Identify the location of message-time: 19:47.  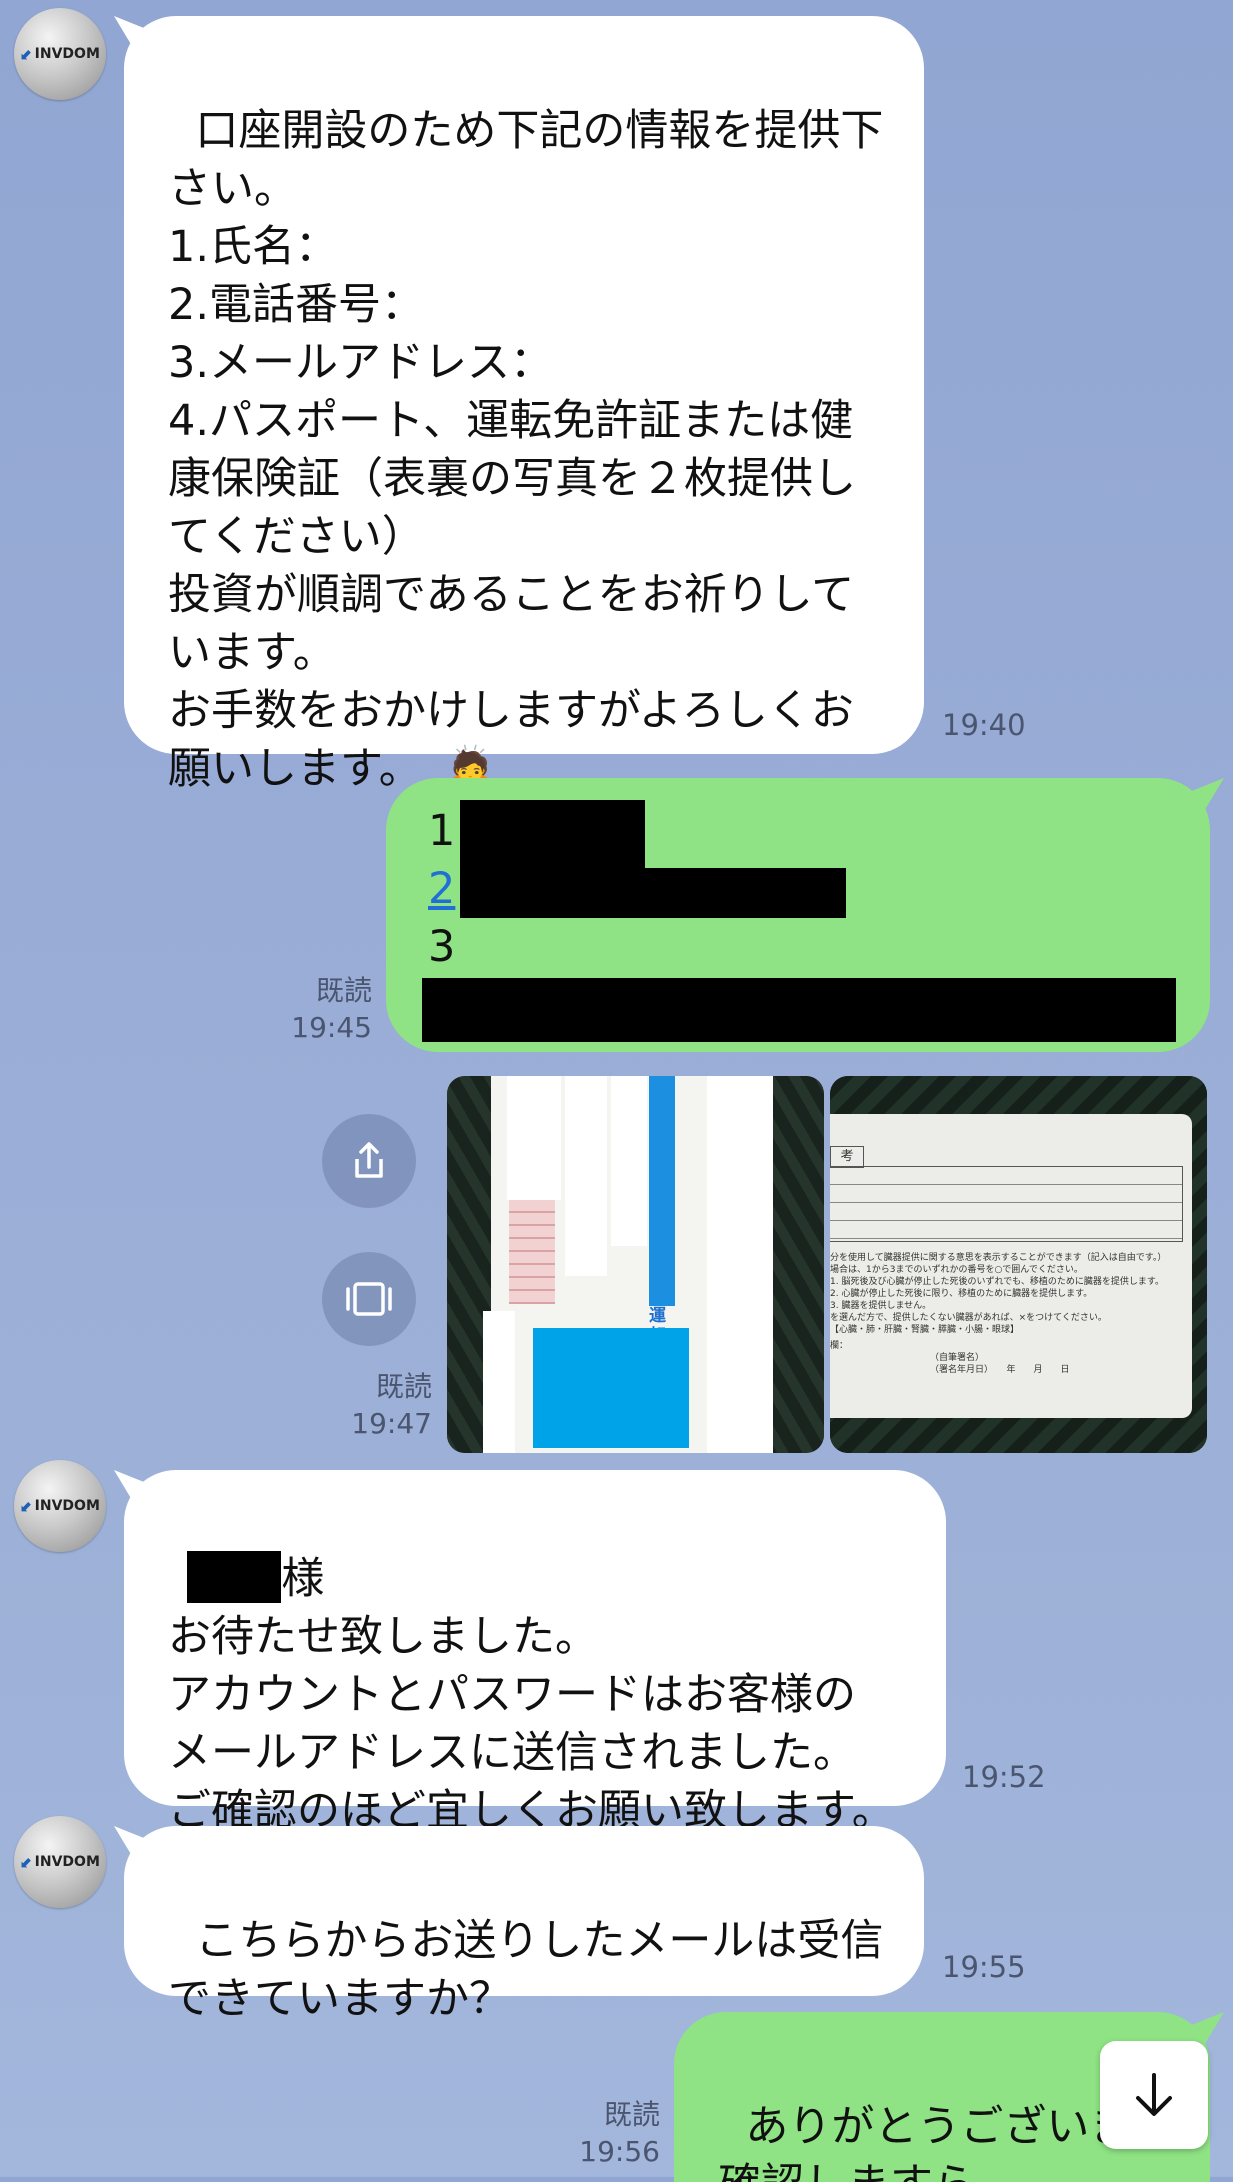
(391, 1423).